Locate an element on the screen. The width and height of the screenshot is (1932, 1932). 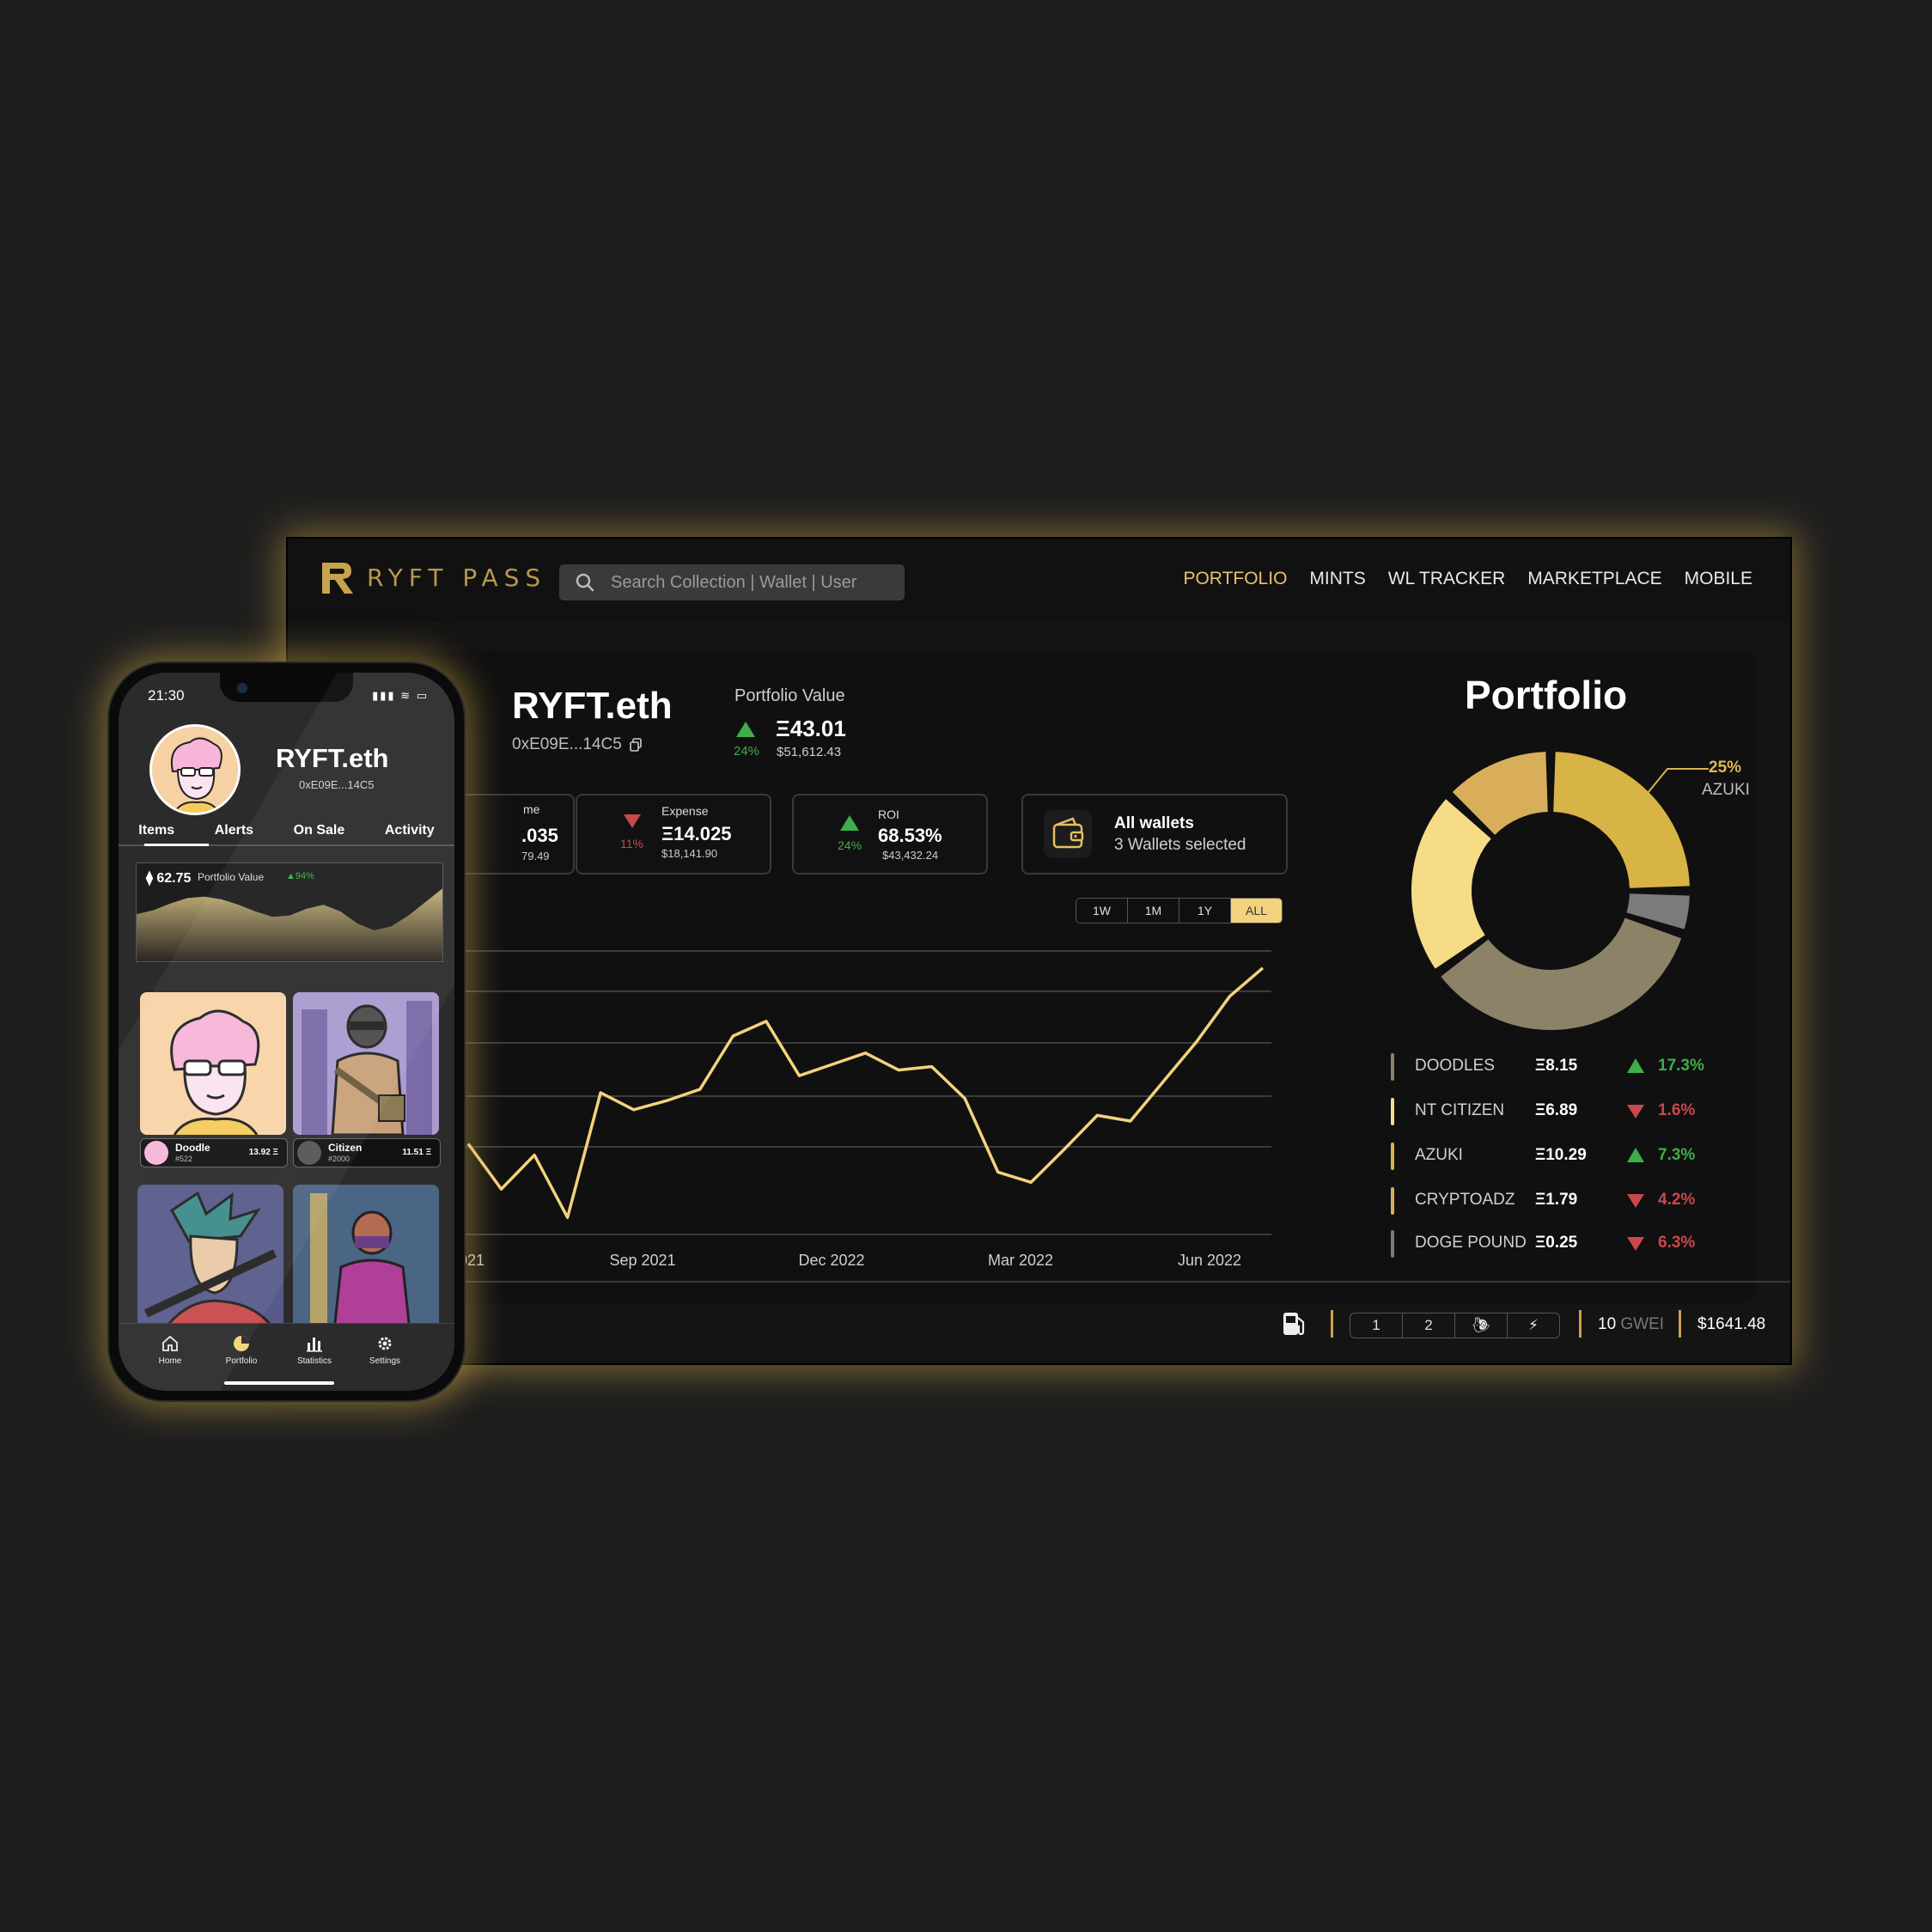
doodle-art is located at coordinates (215, 1072).